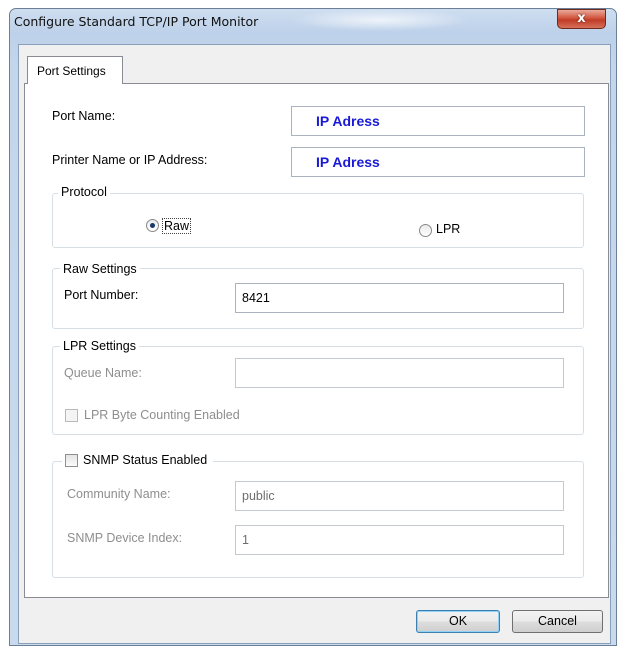 This screenshot has height=648, width=626. What do you see at coordinates (399, 373) in the screenshot?
I see `queue-name-input` at bounding box center [399, 373].